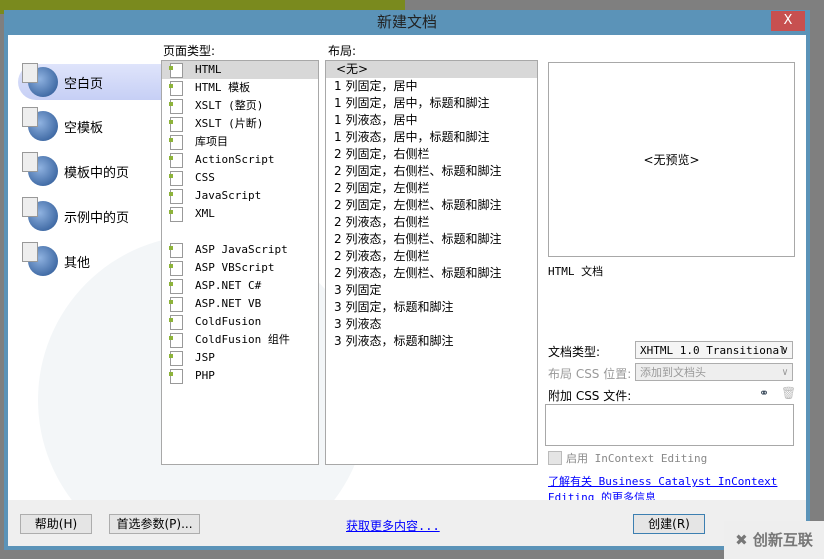 The height and width of the screenshot is (559, 824). What do you see at coordinates (240, 358) in the screenshot?
I see `page-type-item: JSP` at bounding box center [240, 358].